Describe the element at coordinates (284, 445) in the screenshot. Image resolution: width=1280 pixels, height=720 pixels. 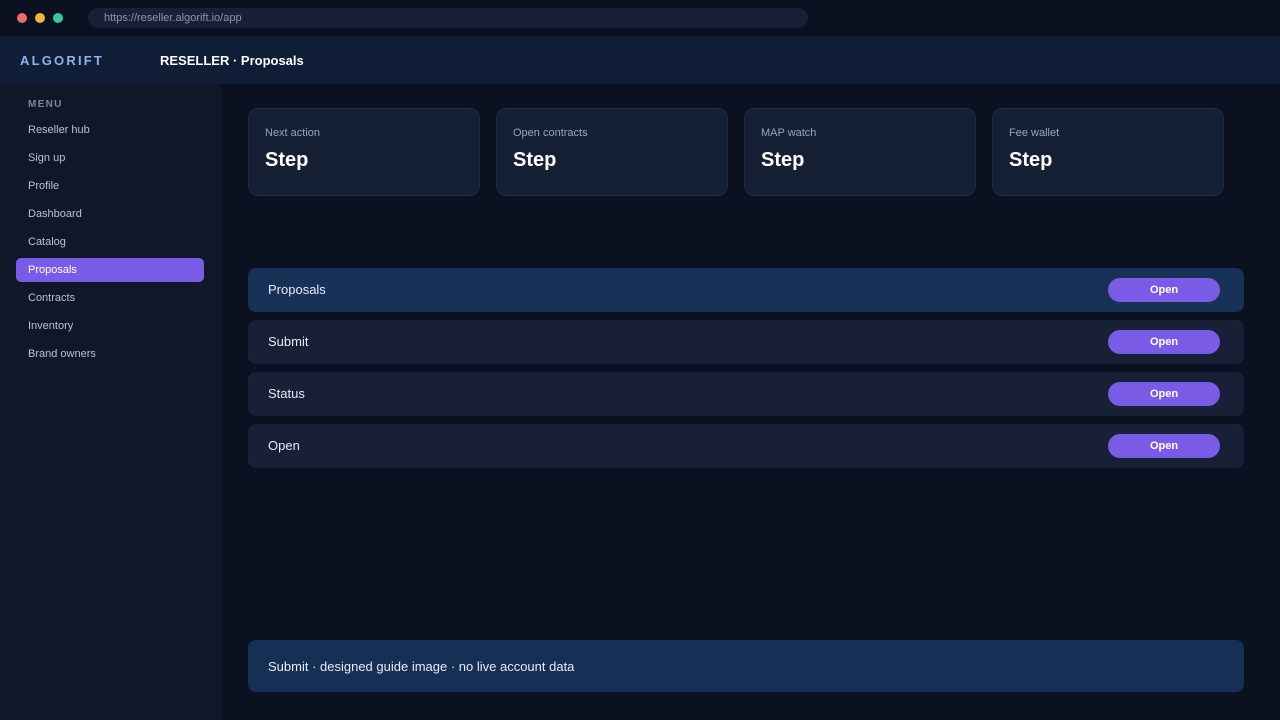
I see `row-label: Open` at that location.